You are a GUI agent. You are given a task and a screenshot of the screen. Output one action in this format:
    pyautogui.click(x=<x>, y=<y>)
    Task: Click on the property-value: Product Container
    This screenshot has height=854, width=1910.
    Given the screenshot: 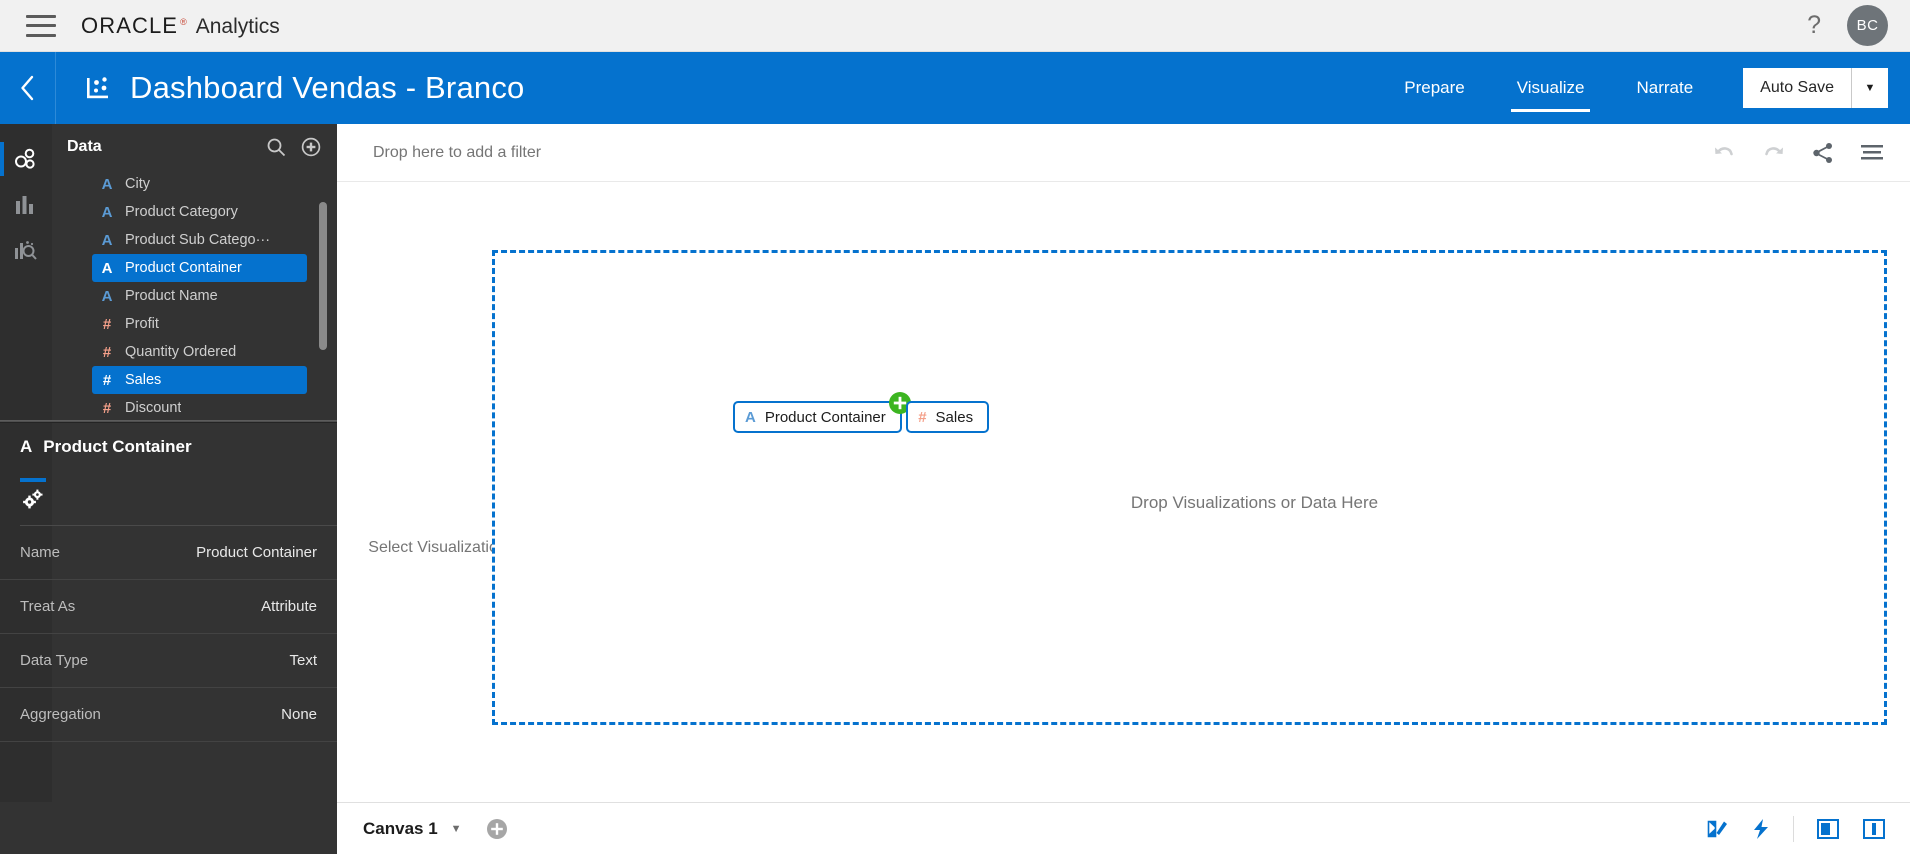 What is the action you would take?
    pyautogui.click(x=256, y=552)
    